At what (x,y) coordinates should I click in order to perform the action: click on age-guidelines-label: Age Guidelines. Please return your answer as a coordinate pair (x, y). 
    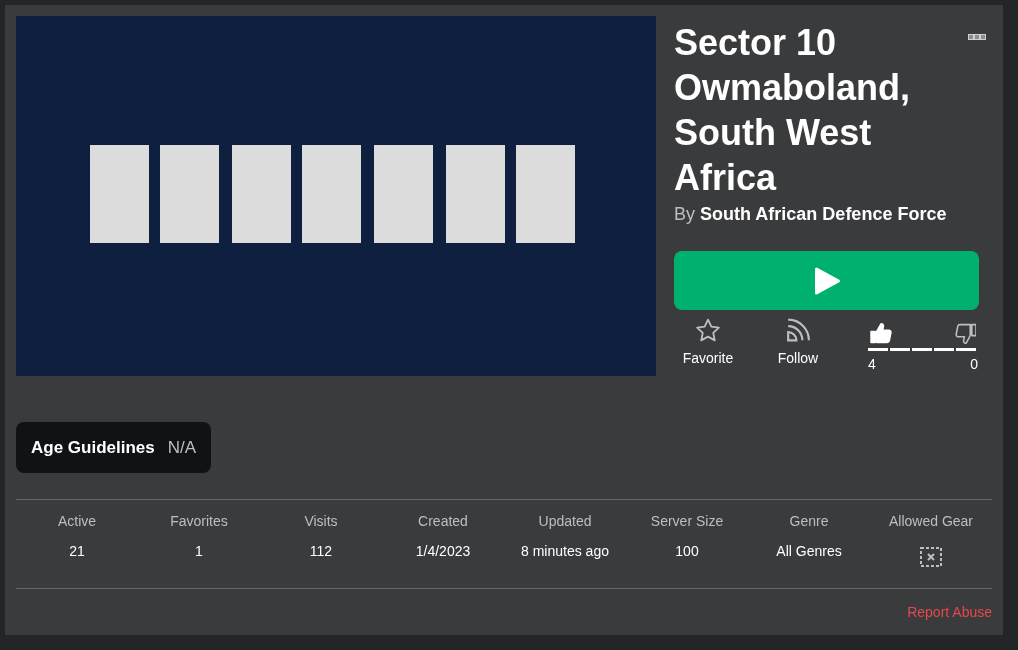
    Looking at the image, I should click on (93, 447).